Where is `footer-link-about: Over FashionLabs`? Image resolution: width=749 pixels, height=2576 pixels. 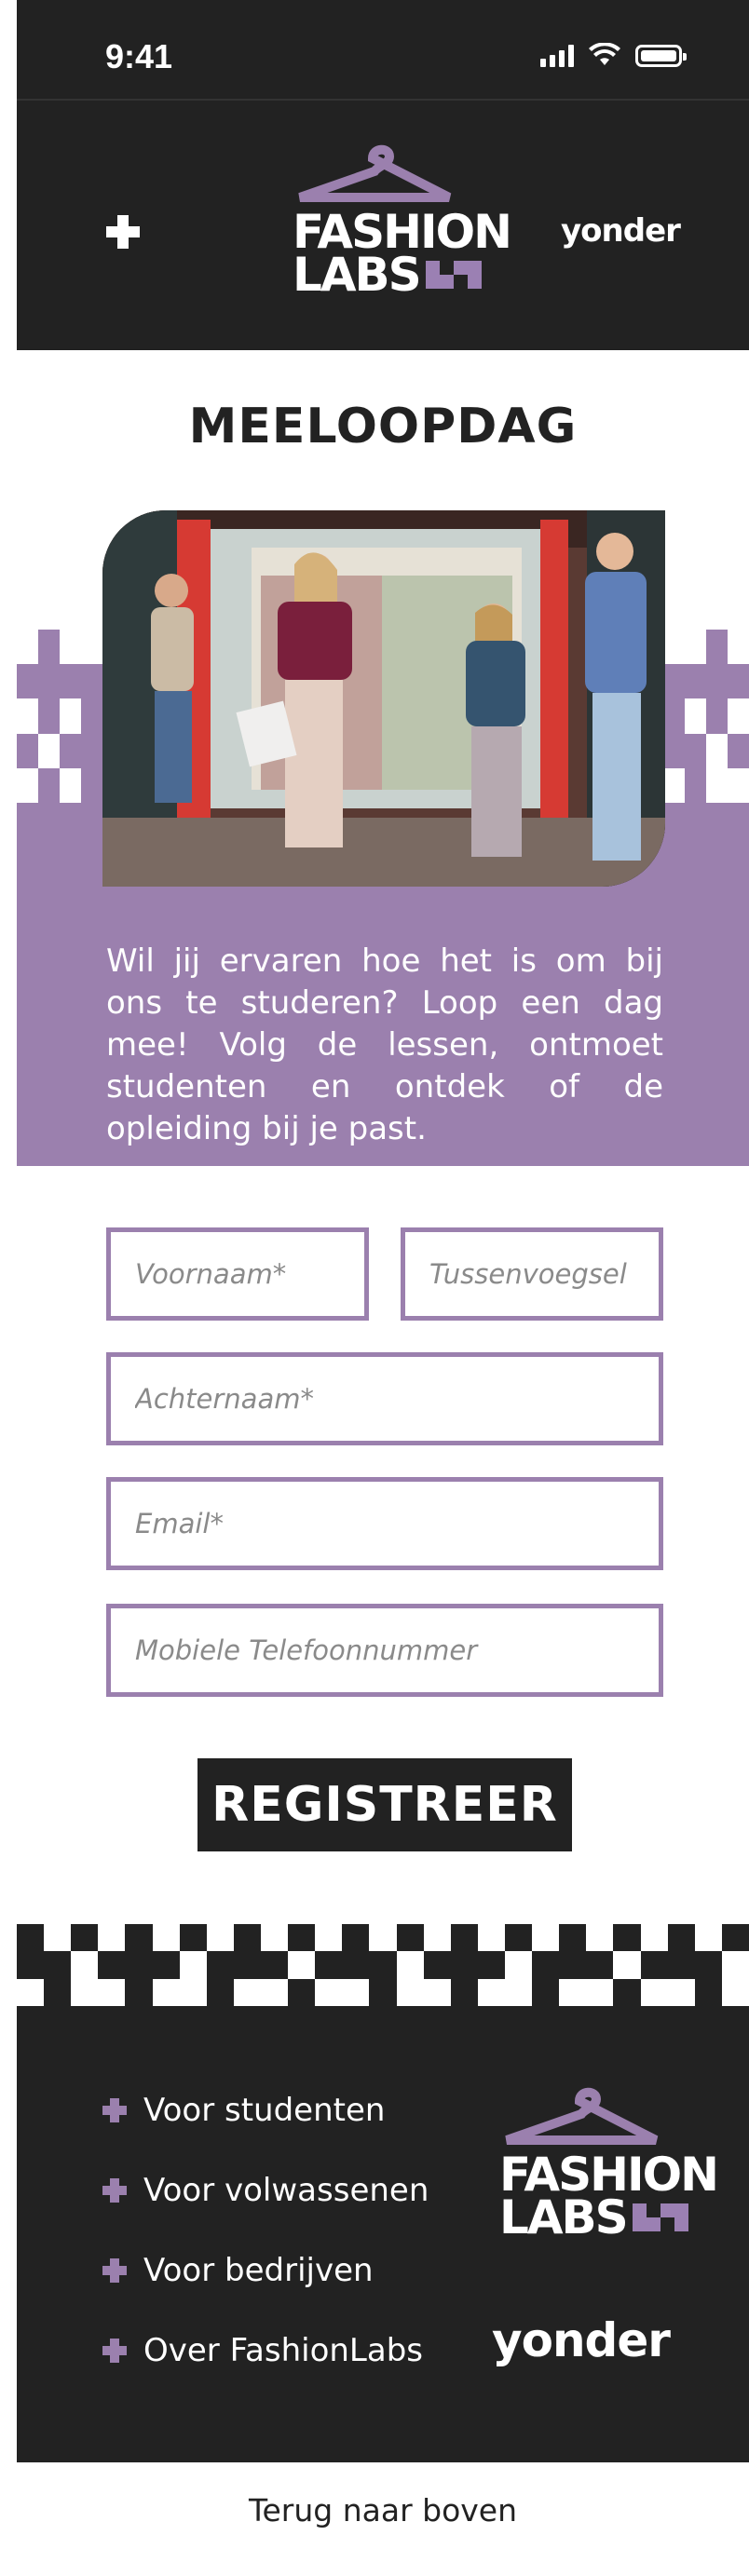
footer-link-about: Over FashionLabs is located at coordinates (262, 2350).